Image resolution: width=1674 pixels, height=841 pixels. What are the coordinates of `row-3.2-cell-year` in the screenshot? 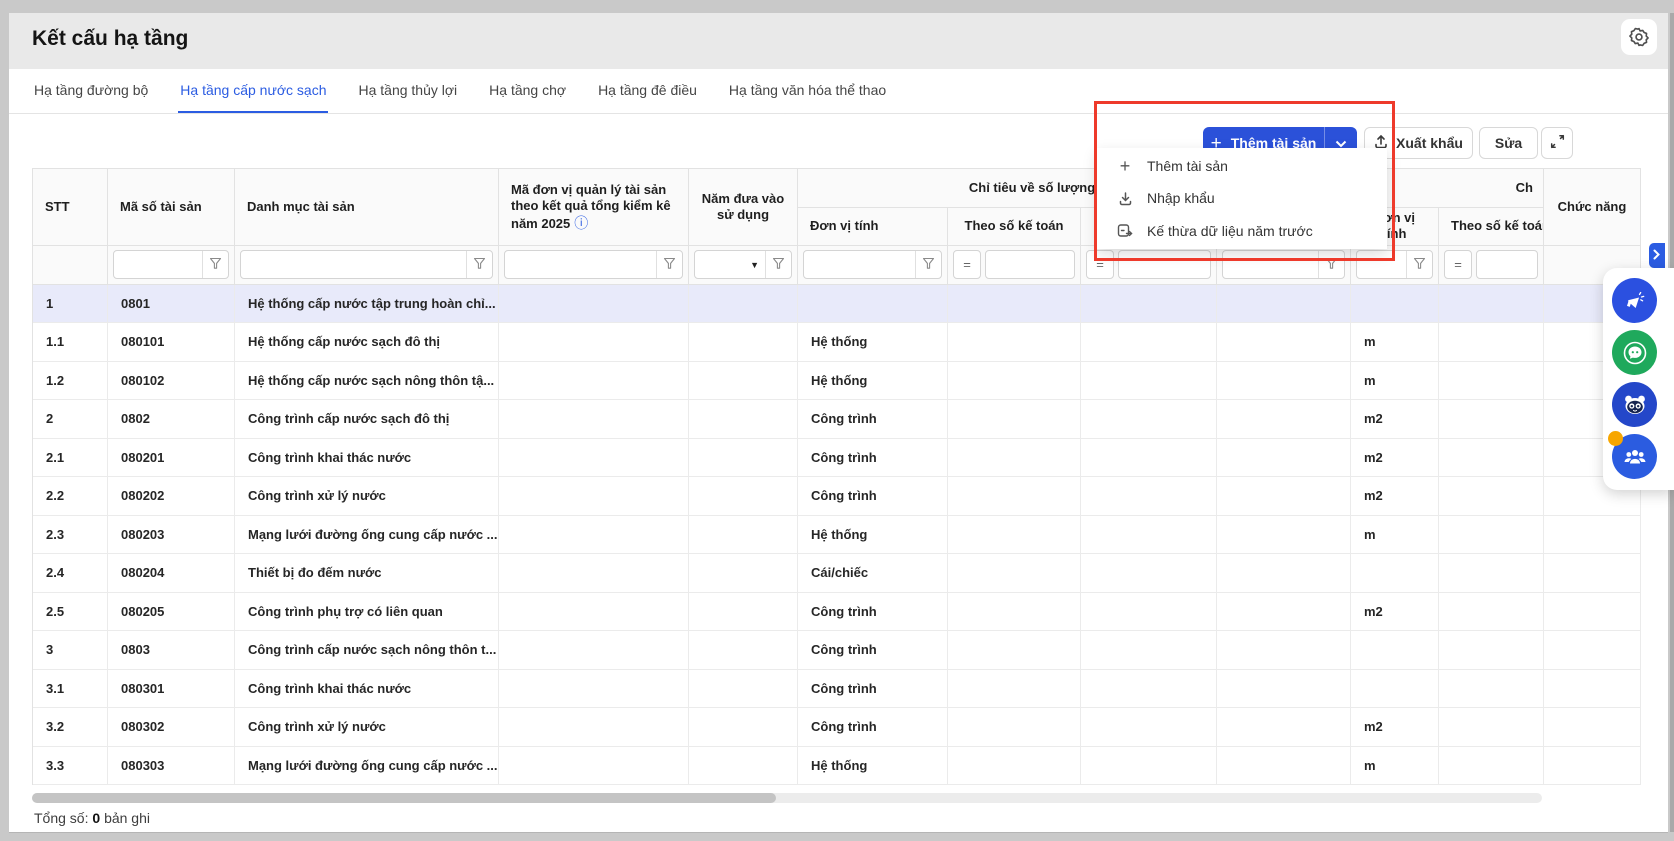 It's located at (743, 727).